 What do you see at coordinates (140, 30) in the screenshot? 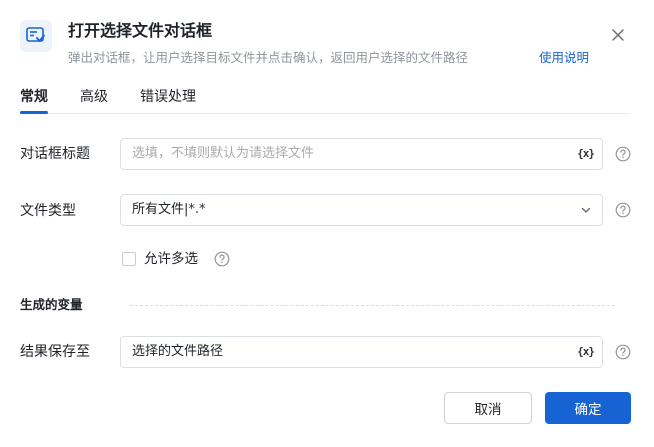
I see `dialog-title: 打开选择文件对话框` at bounding box center [140, 30].